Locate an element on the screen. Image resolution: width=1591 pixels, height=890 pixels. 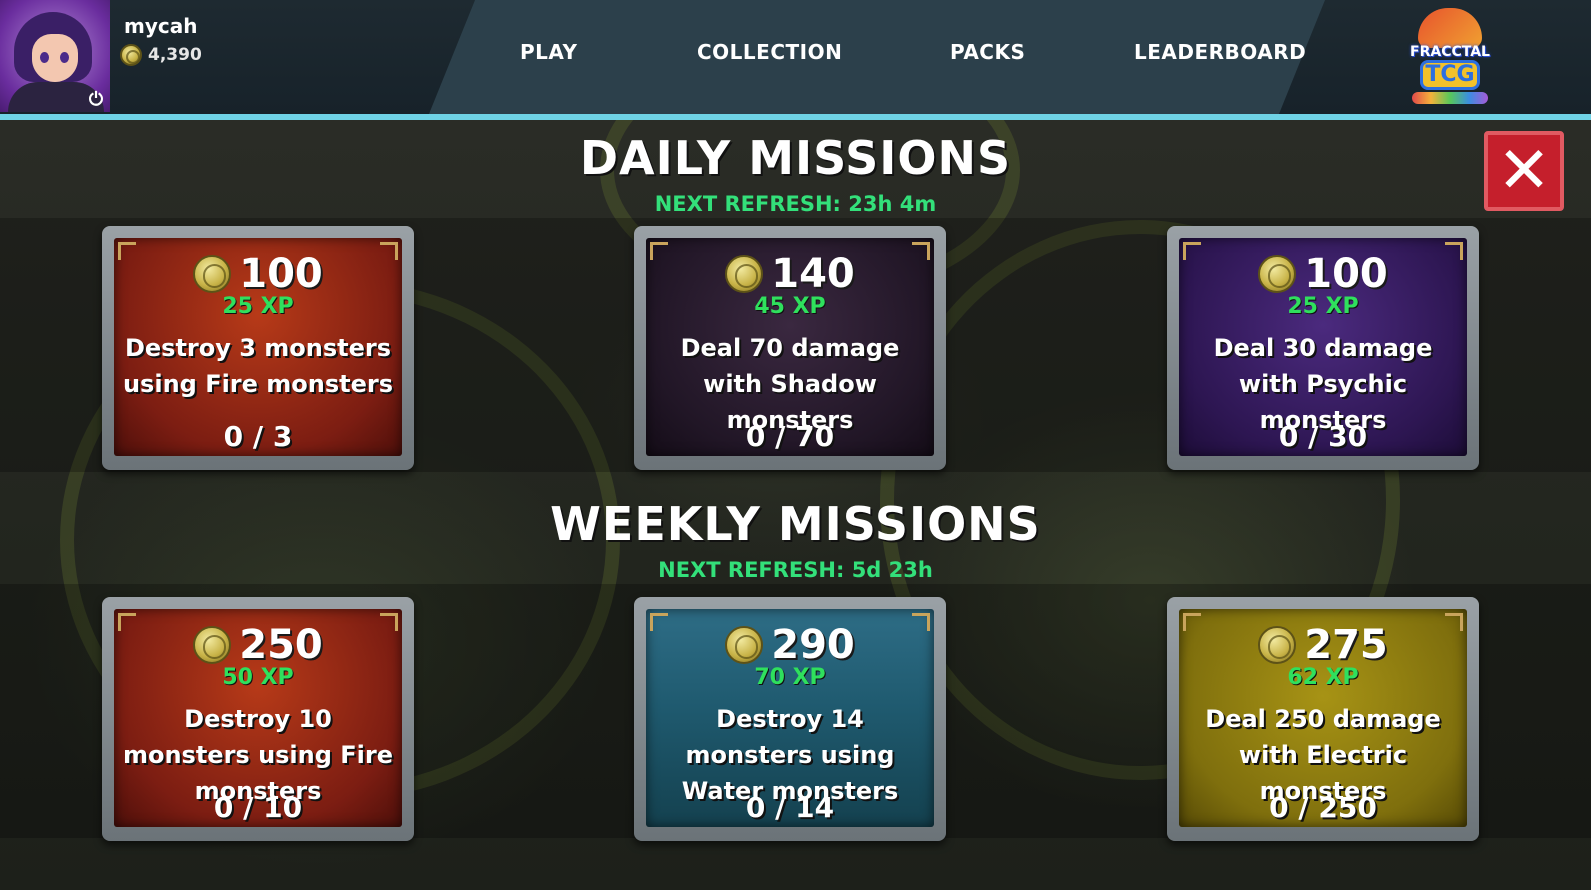
mission-reward: 290 is located at coordinates (790, 645).